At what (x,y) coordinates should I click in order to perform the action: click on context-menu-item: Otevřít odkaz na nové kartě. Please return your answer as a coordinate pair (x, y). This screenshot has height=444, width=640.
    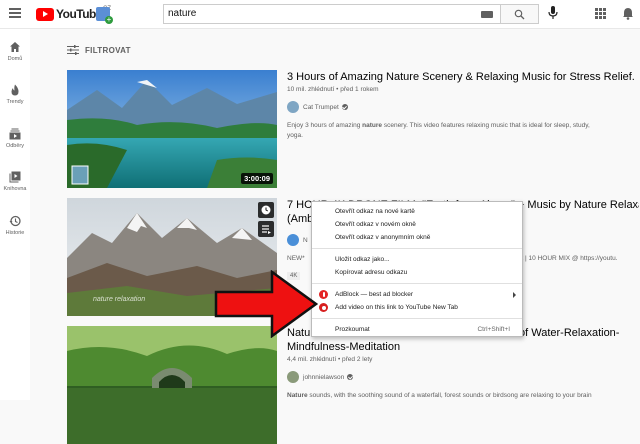
    Looking at the image, I should click on (417, 211).